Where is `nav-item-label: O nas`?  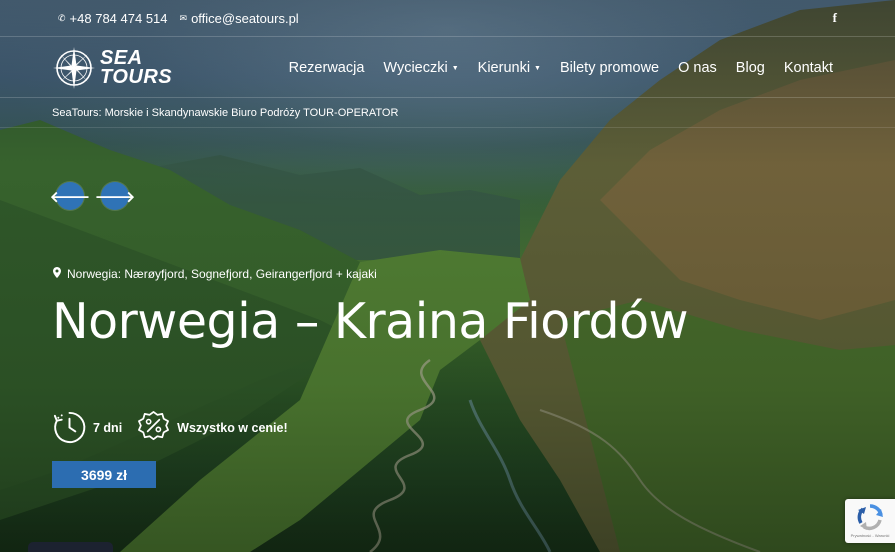 nav-item-label: O nas is located at coordinates (697, 67).